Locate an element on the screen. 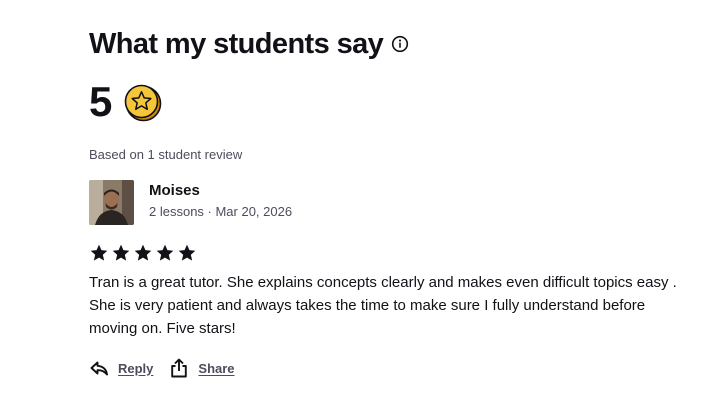  review-stars is located at coordinates (389, 253).